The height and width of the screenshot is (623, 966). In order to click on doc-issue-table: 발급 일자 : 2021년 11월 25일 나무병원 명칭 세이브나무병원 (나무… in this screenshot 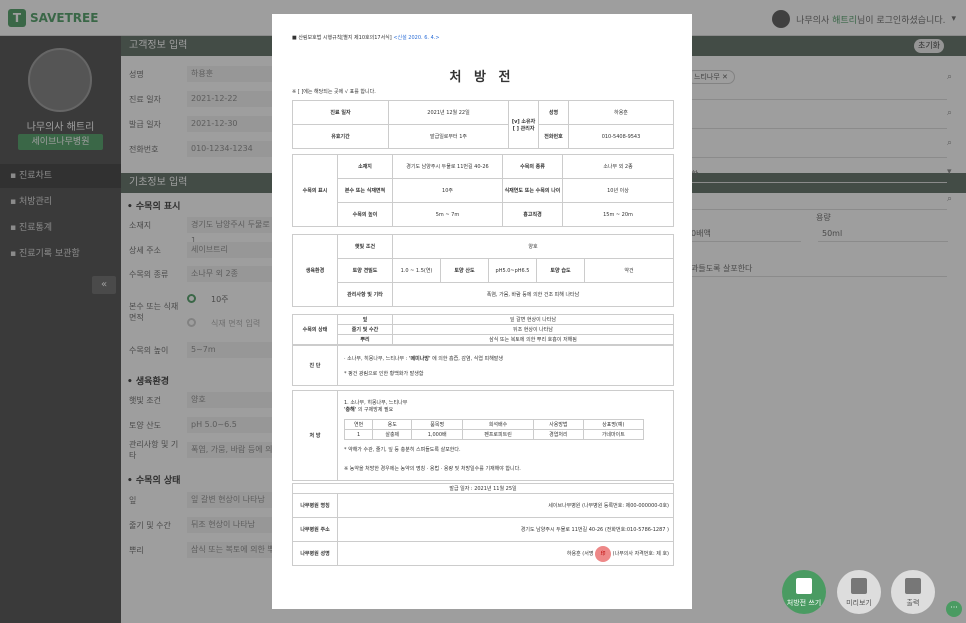, I will do `click(483, 524)`.